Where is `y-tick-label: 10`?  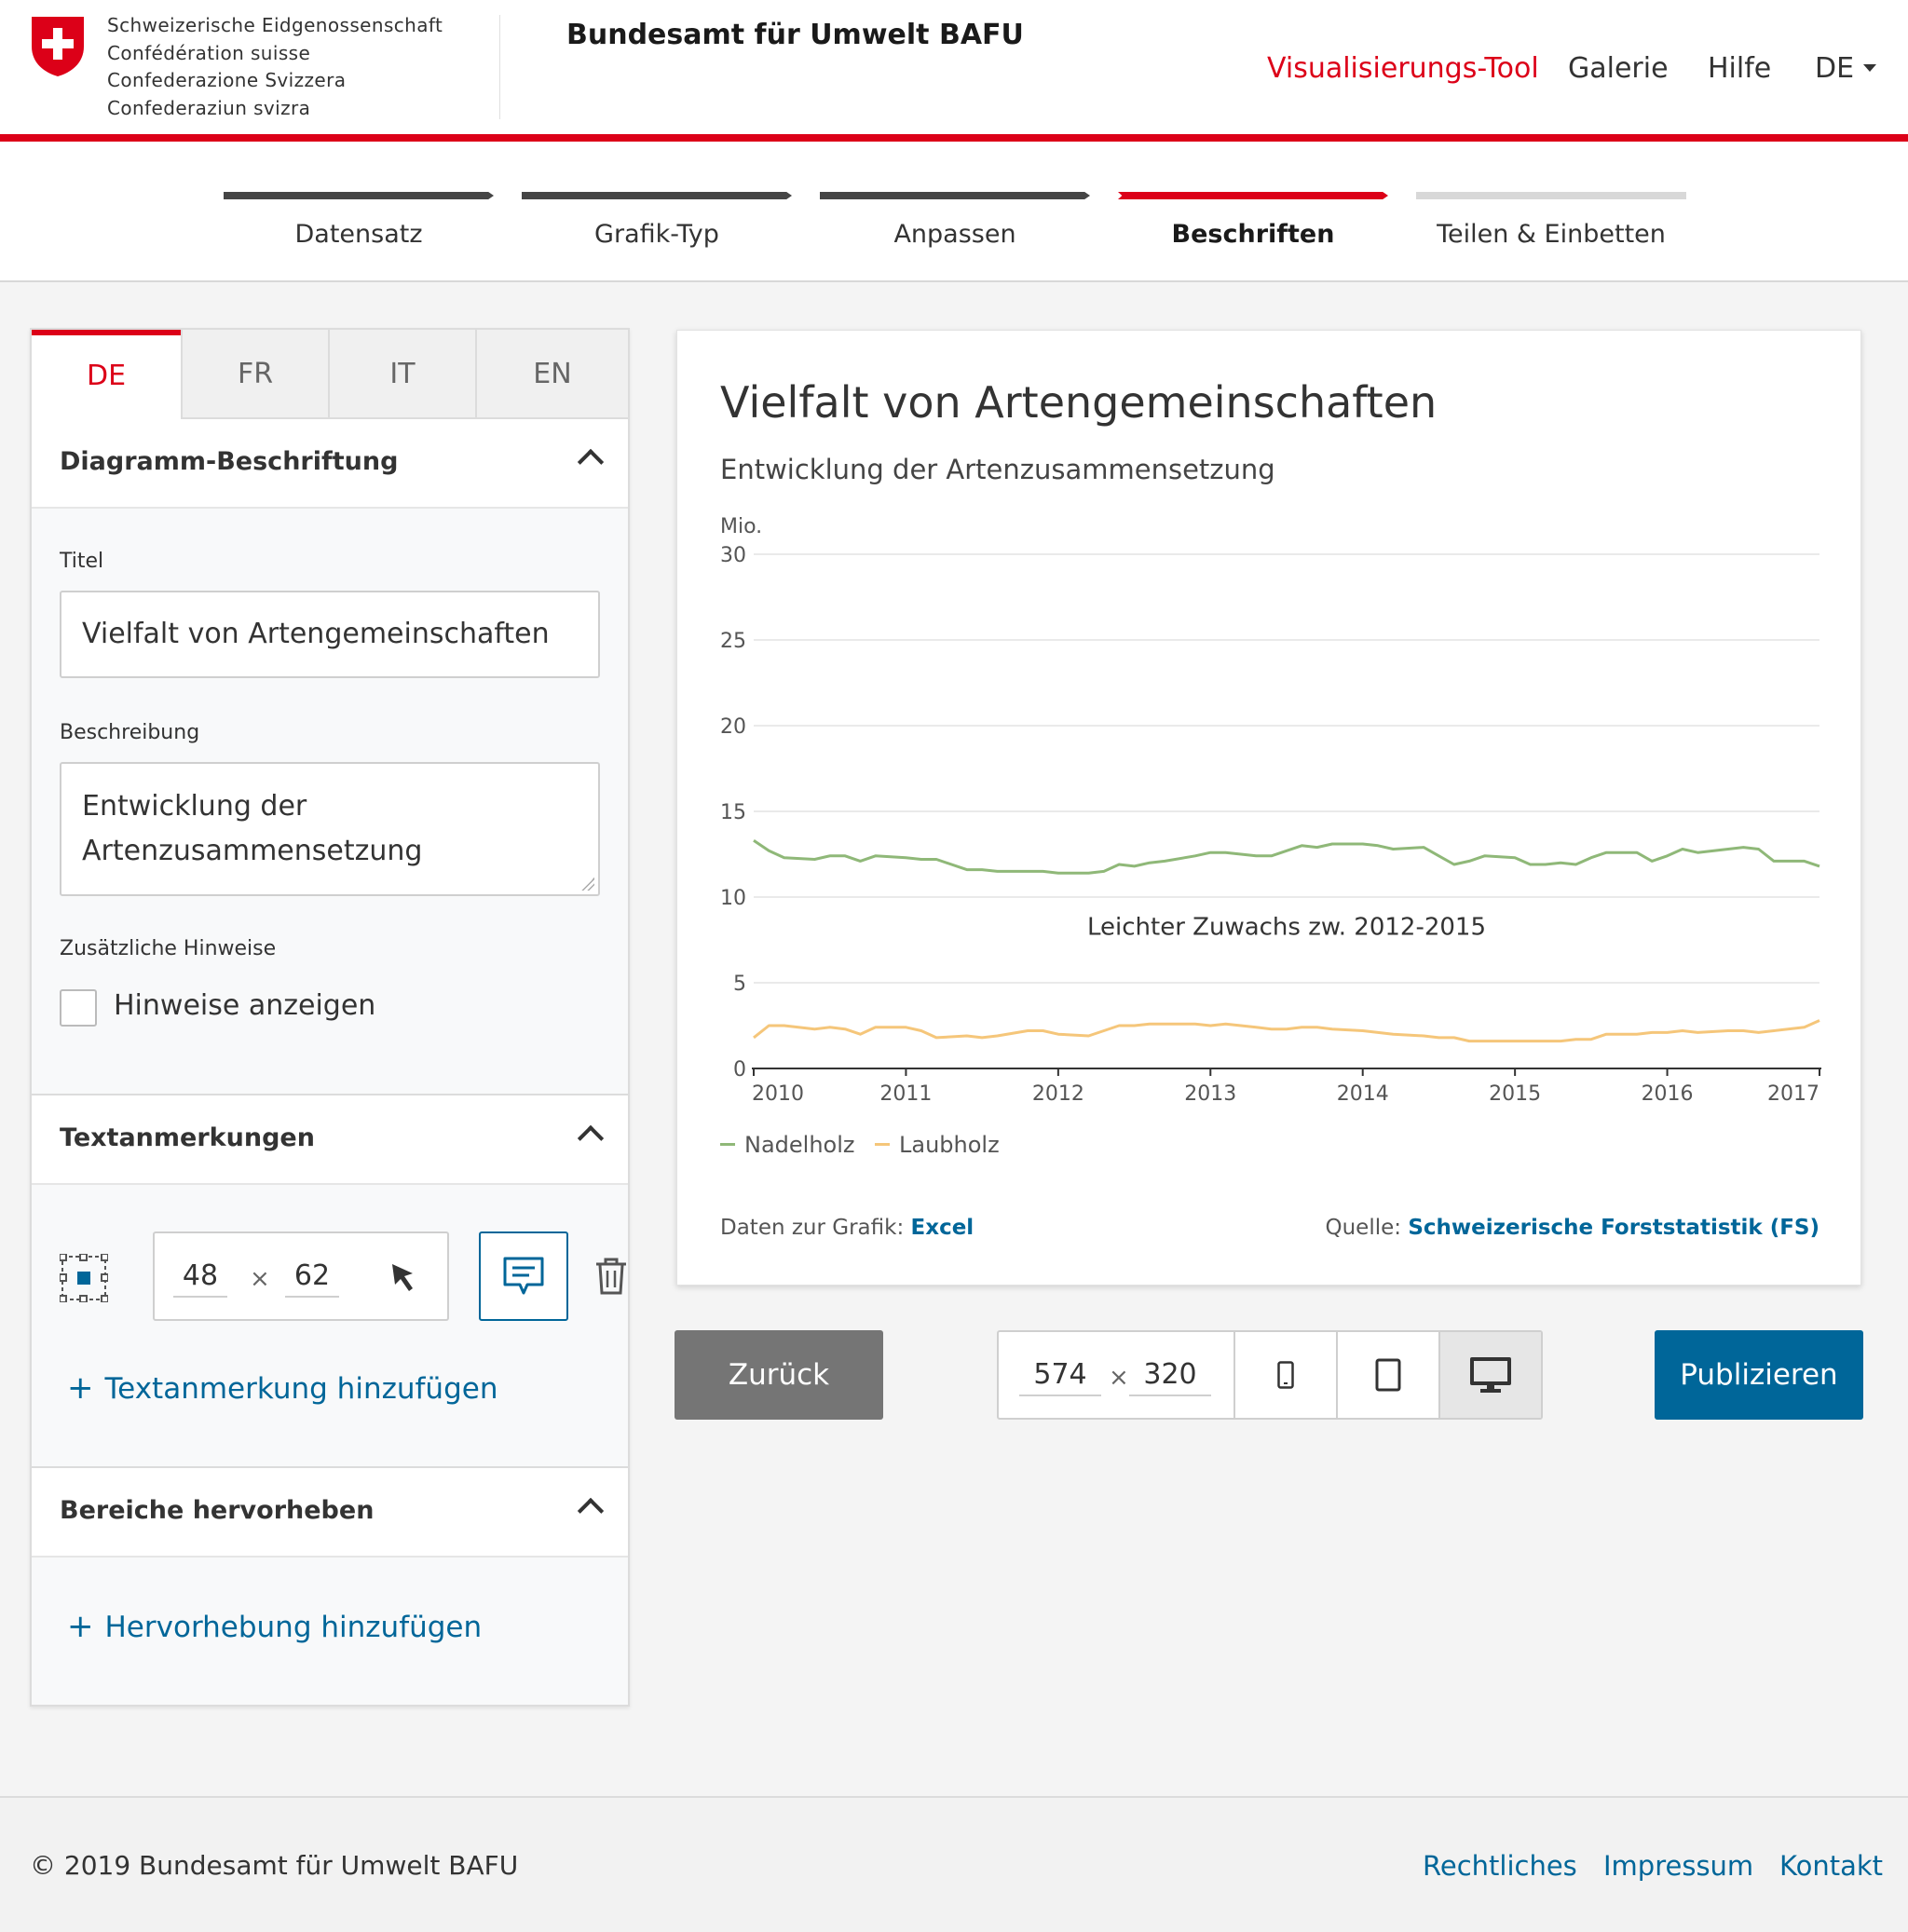
y-tick-label: 10 is located at coordinates (733, 898).